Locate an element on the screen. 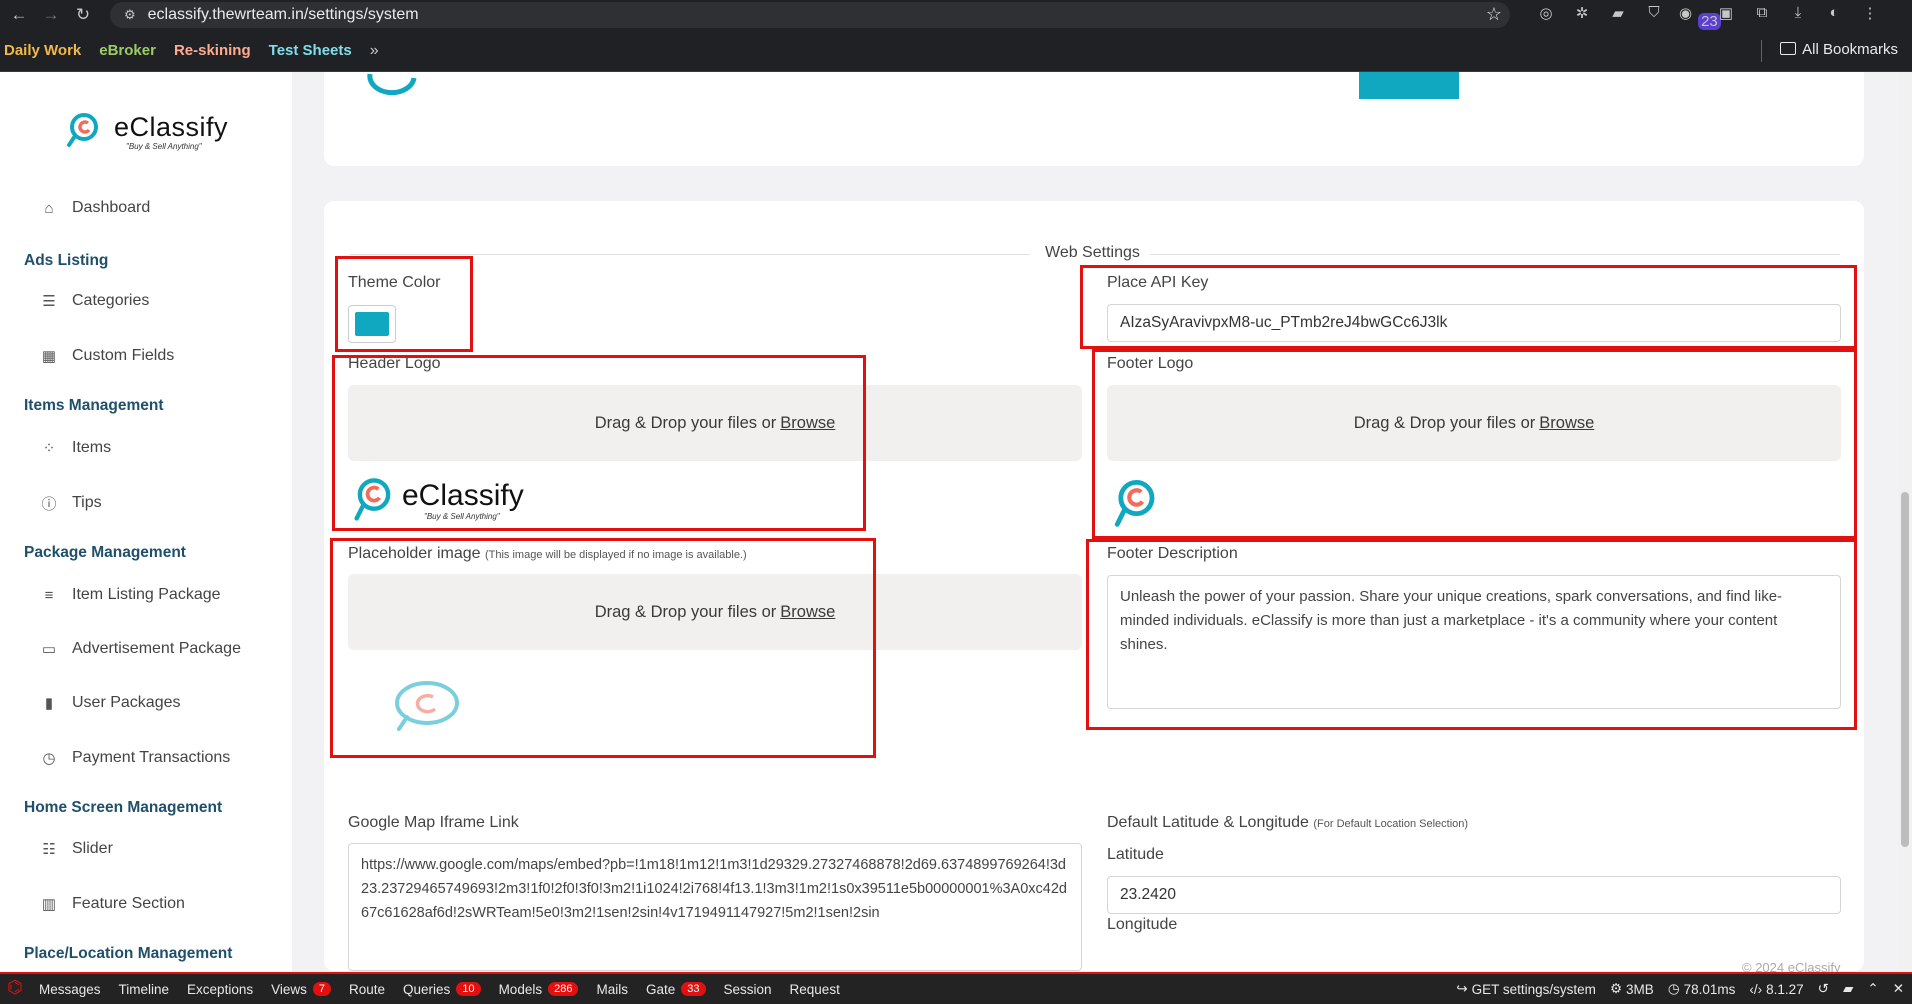 The image size is (1912, 1004). debug-tab-models: Models 286 is located at coordinates (539, 989).